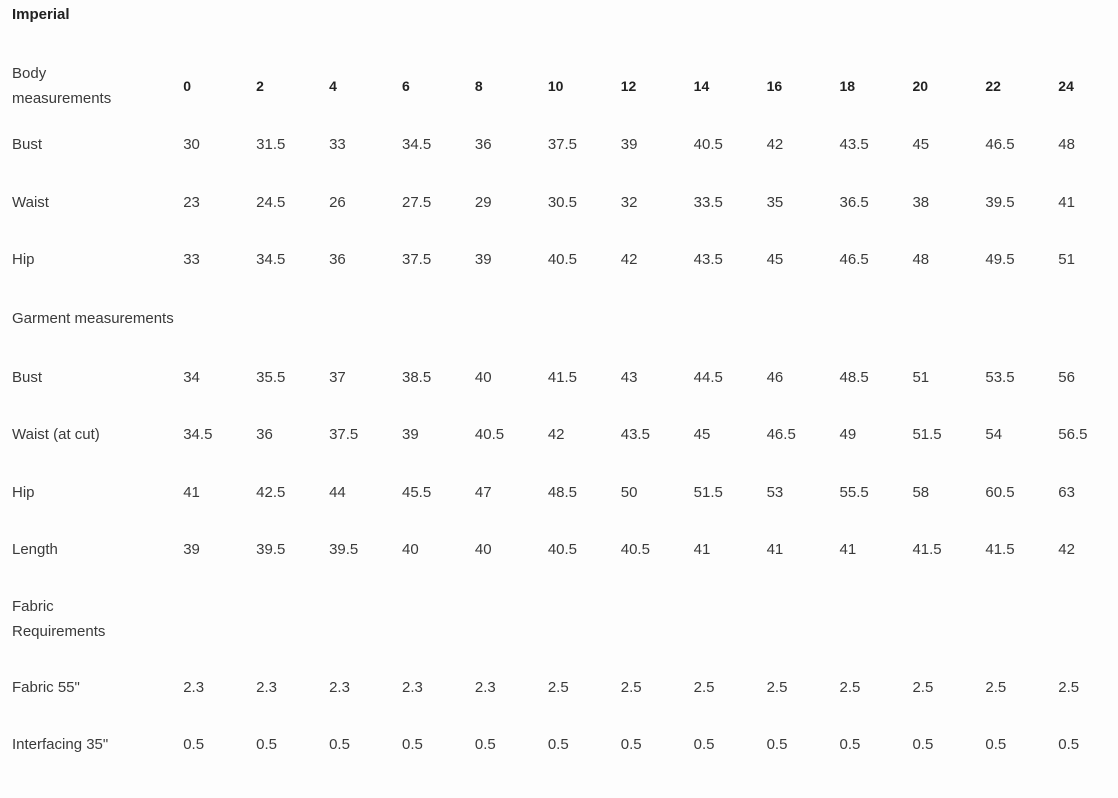  What do you see at coordinates (629, 377) in the screenshot?
I see `table-cell: 43` at bounding box center [629, 377].